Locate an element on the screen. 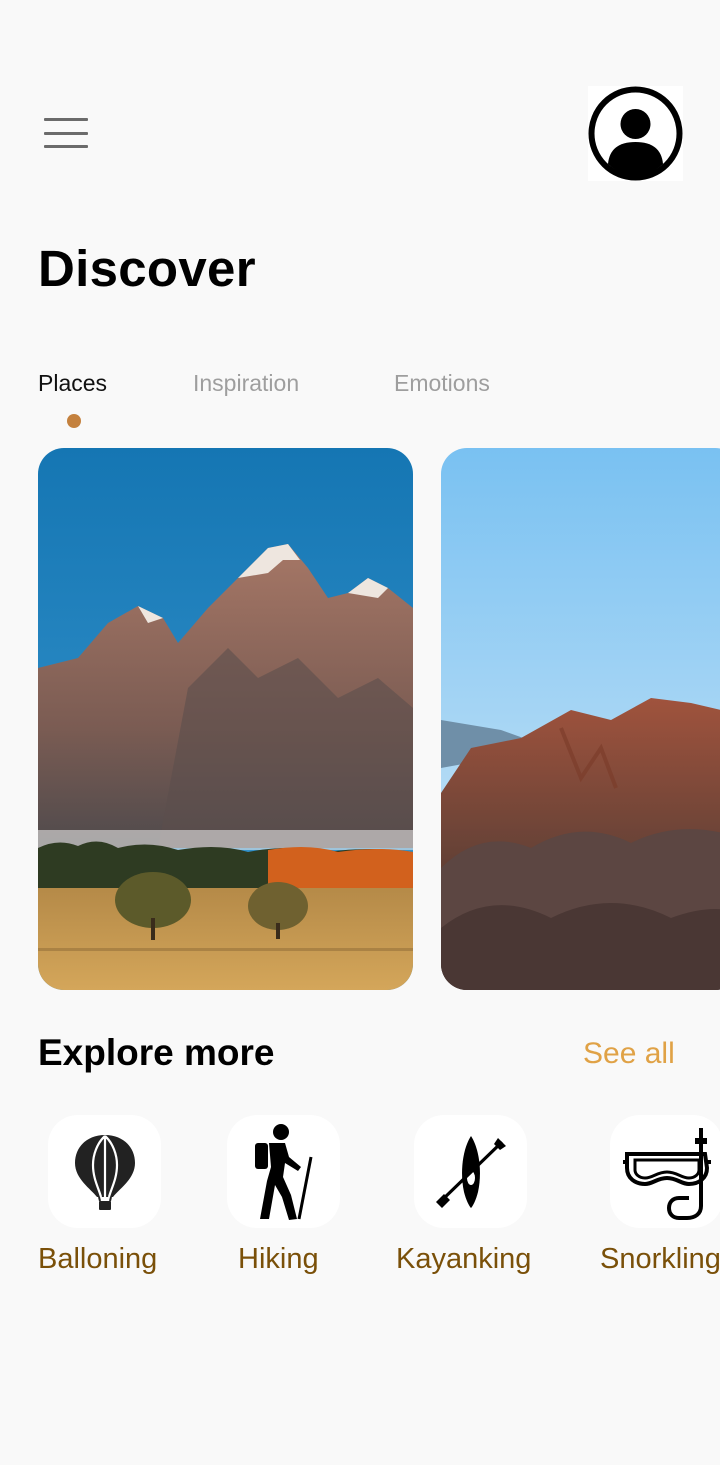 The image size is (720, 1465). tab-inspiration: Inspiration is located at coordinates (246, 383).